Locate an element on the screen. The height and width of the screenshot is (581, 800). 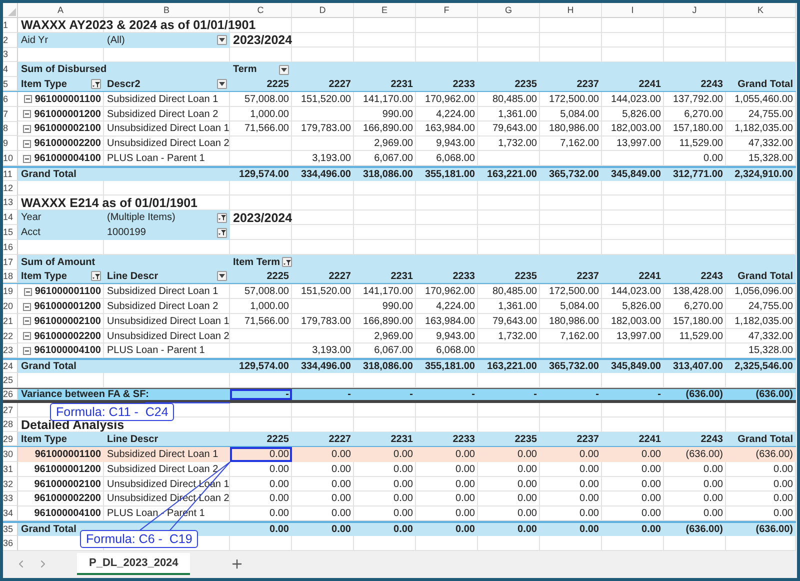
table-cell-text: 57,008.00 is located at coordinates (267, 292).